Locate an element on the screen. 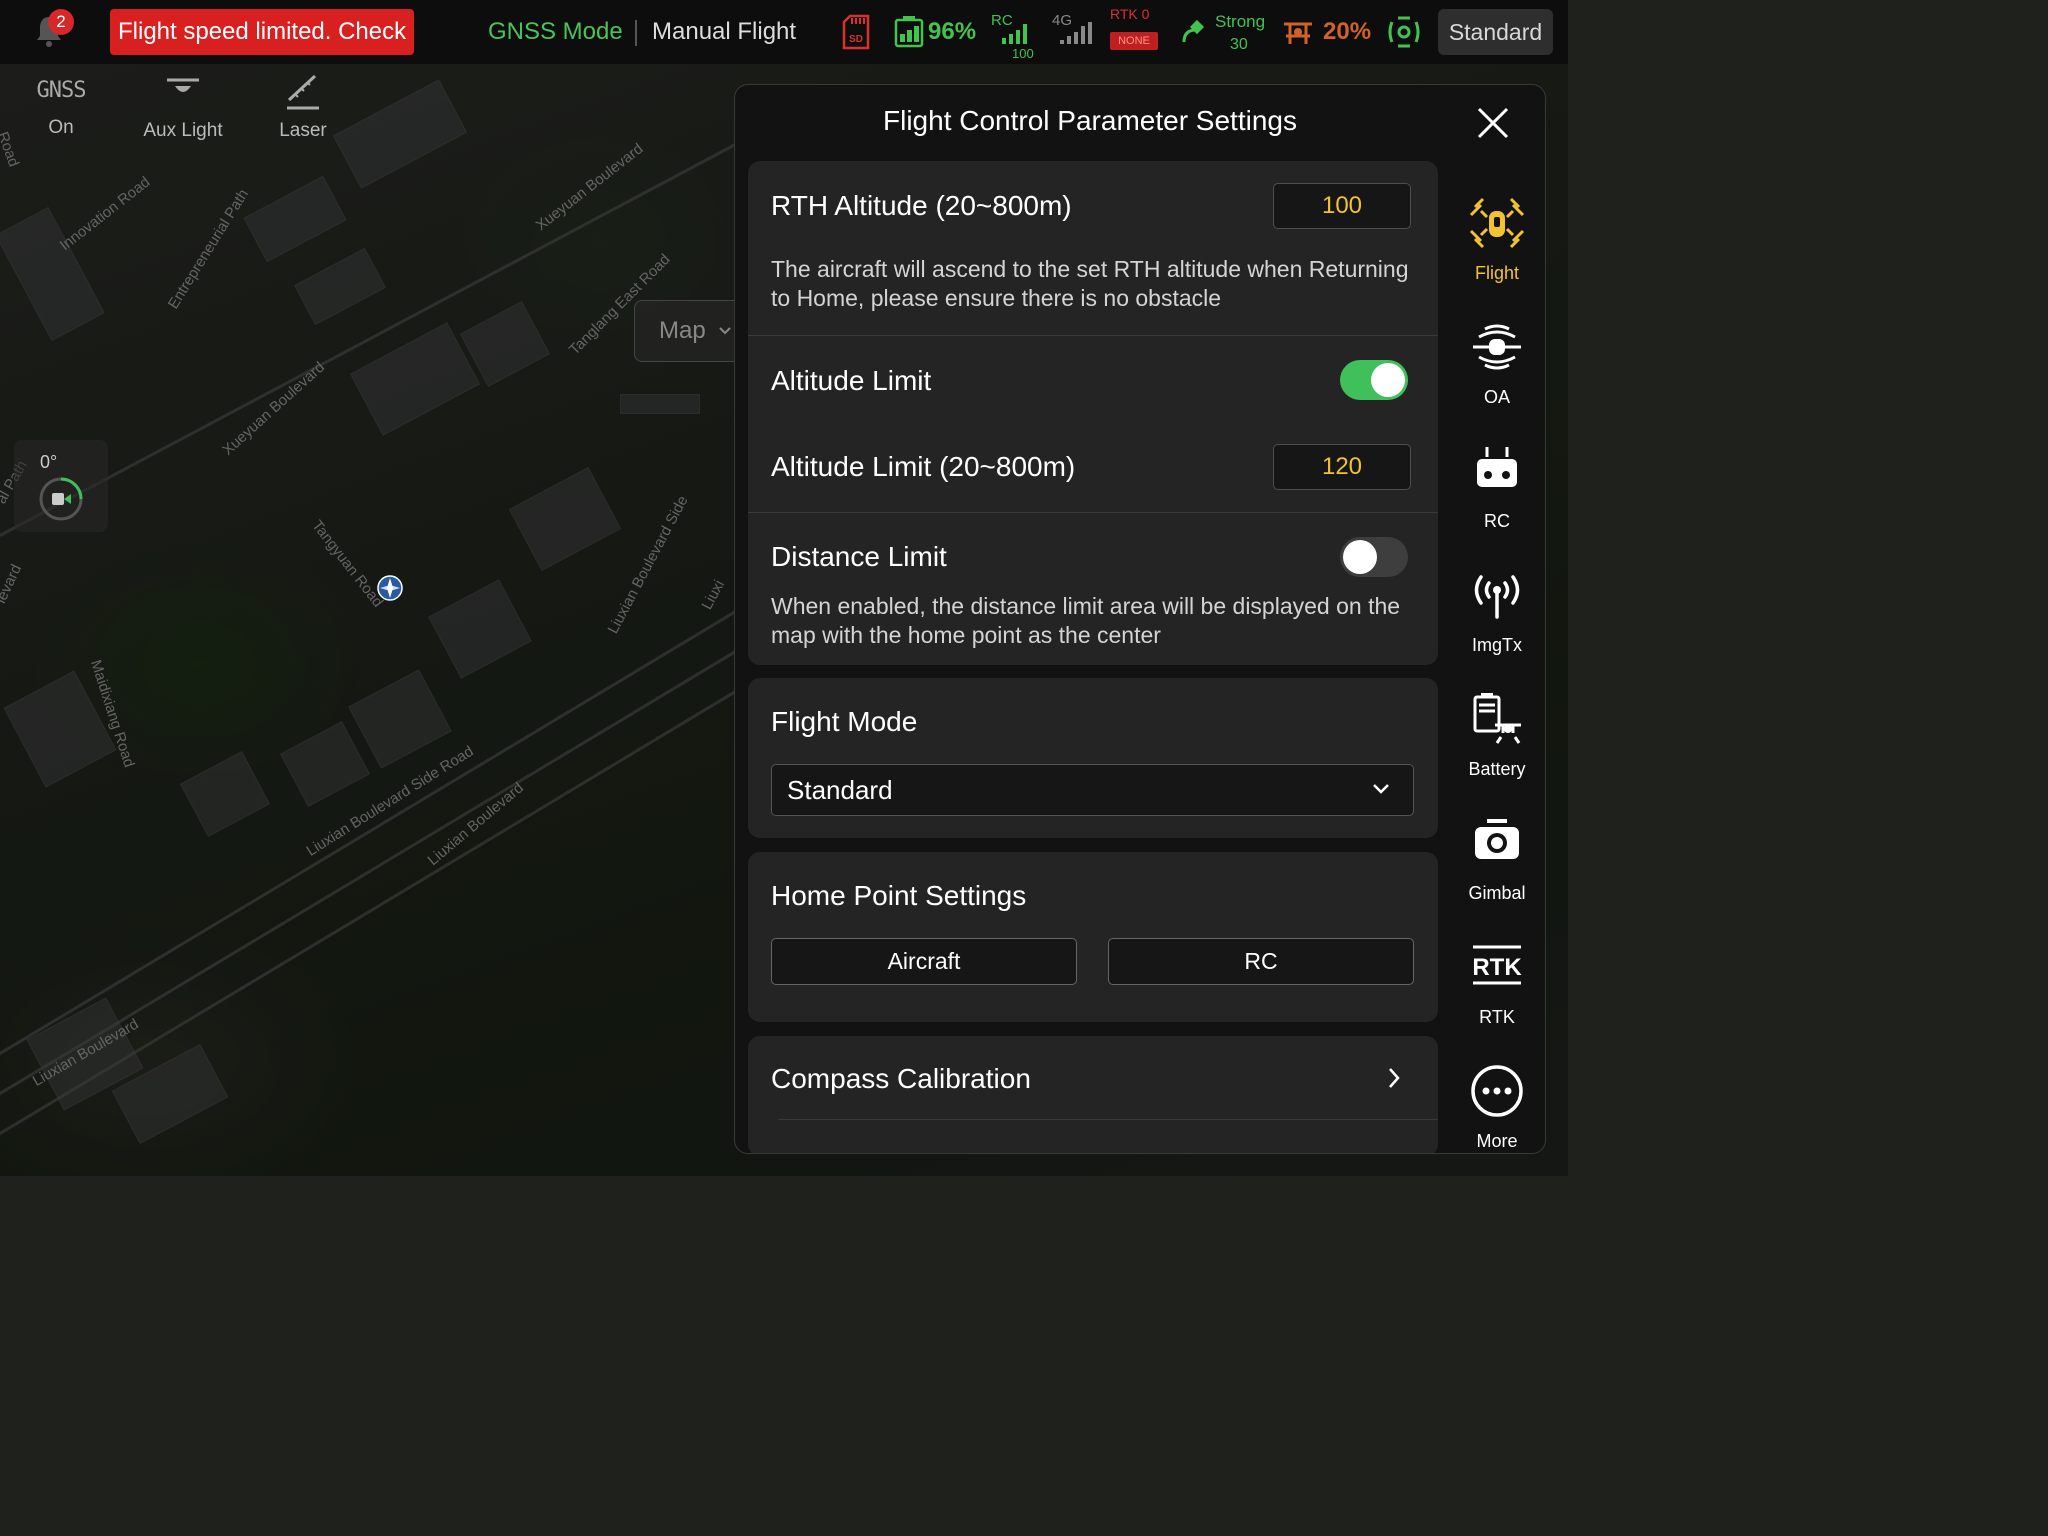 The image size is (2048, 1536). nav-rtk: RTK RTK is located at coordinates (1496, 992).